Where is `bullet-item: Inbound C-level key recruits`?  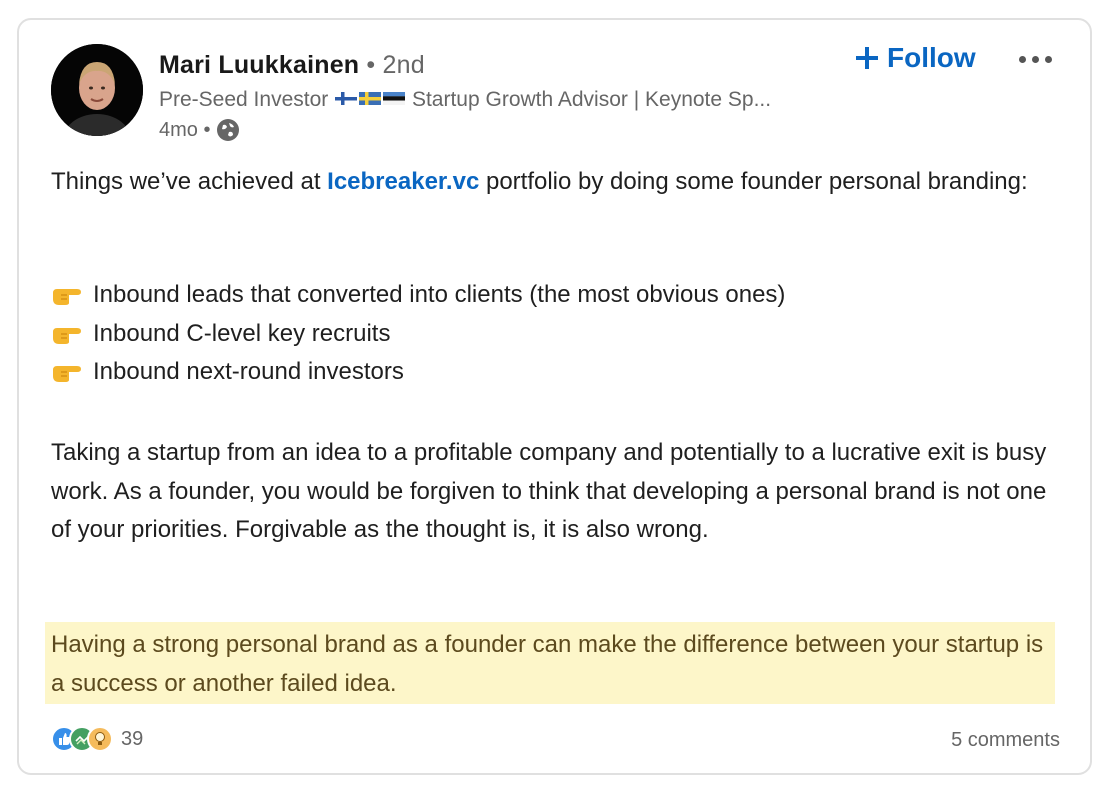
bullet-item: Inbound C-level key recruits is located at coordinates (220, 334).